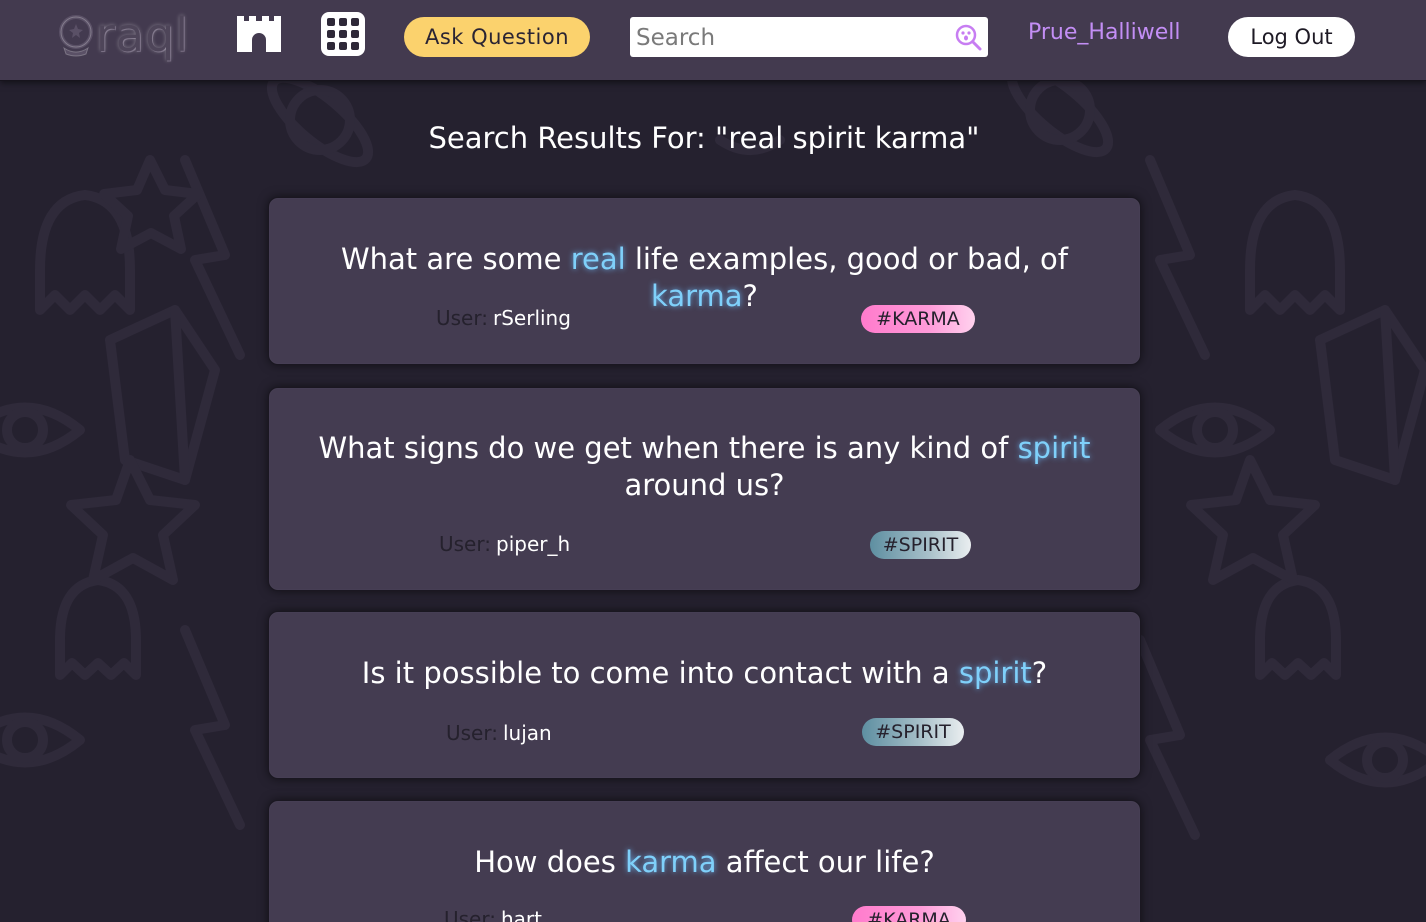 This screenshot has width=1426, height=922. I want to click on username-link: Prue_Halliwell, so click(1104, 32).